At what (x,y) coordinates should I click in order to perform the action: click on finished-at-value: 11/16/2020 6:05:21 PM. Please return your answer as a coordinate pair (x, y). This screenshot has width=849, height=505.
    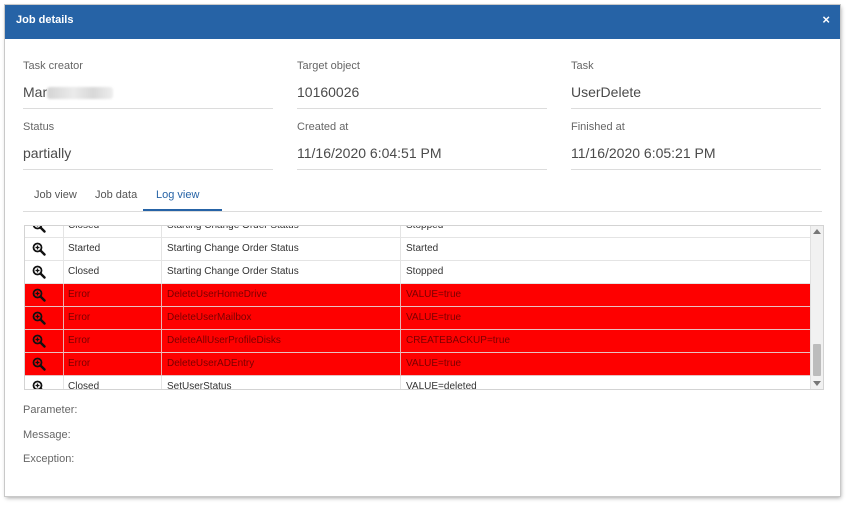
    Looking at the image, I should click on (696, 157).